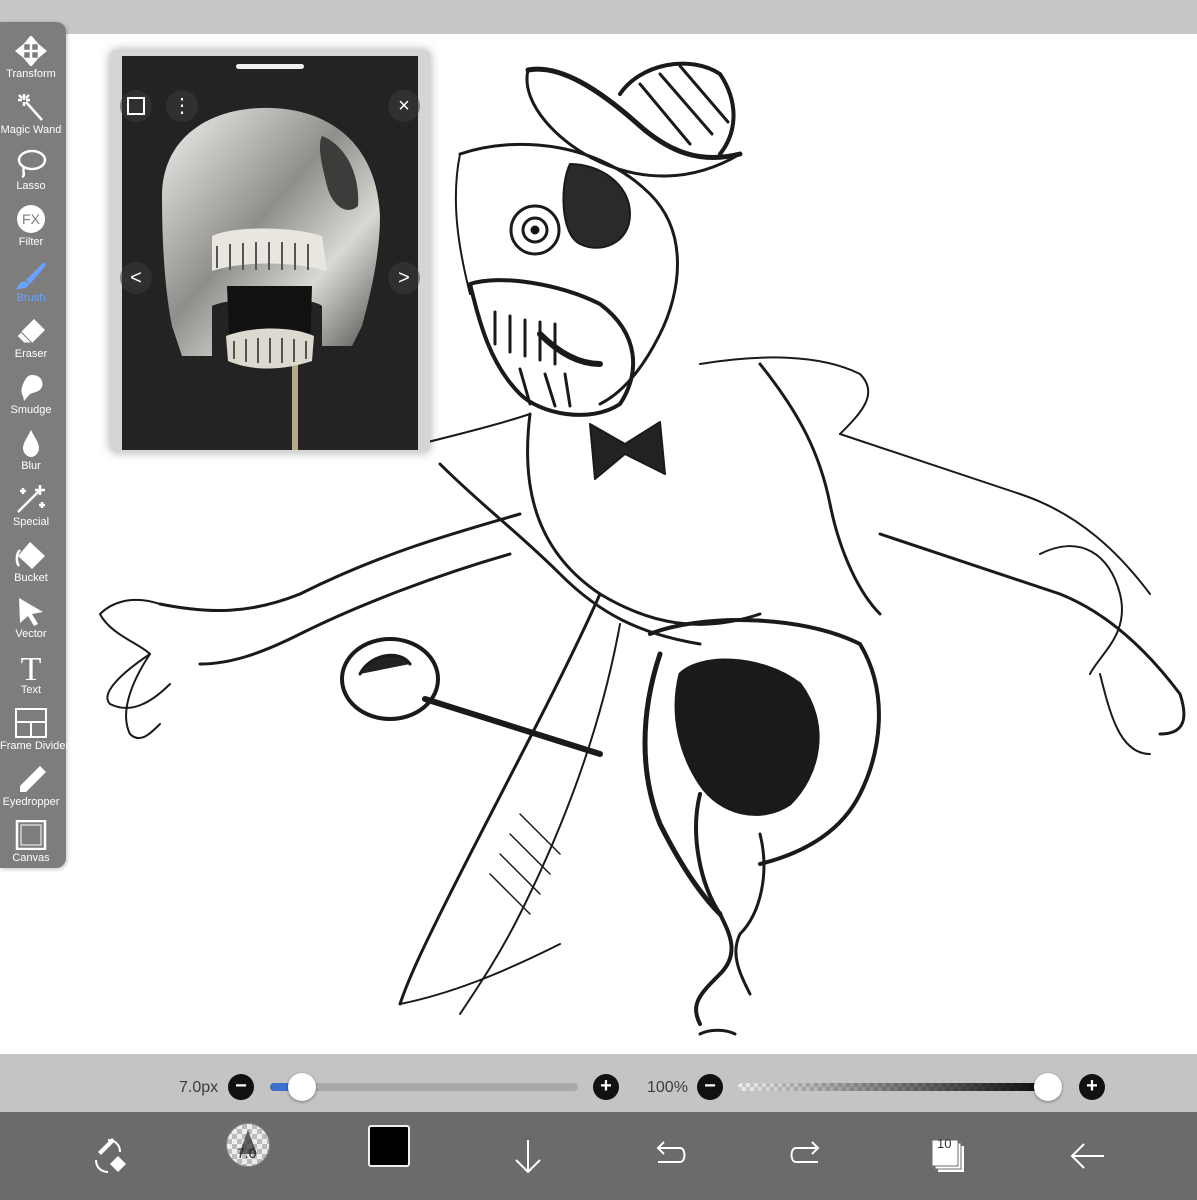 The image size is (1197, 1200). Describe the element at coordinates (31, 858) in the screenshot. I see `tool-label: Canvas` at that location.